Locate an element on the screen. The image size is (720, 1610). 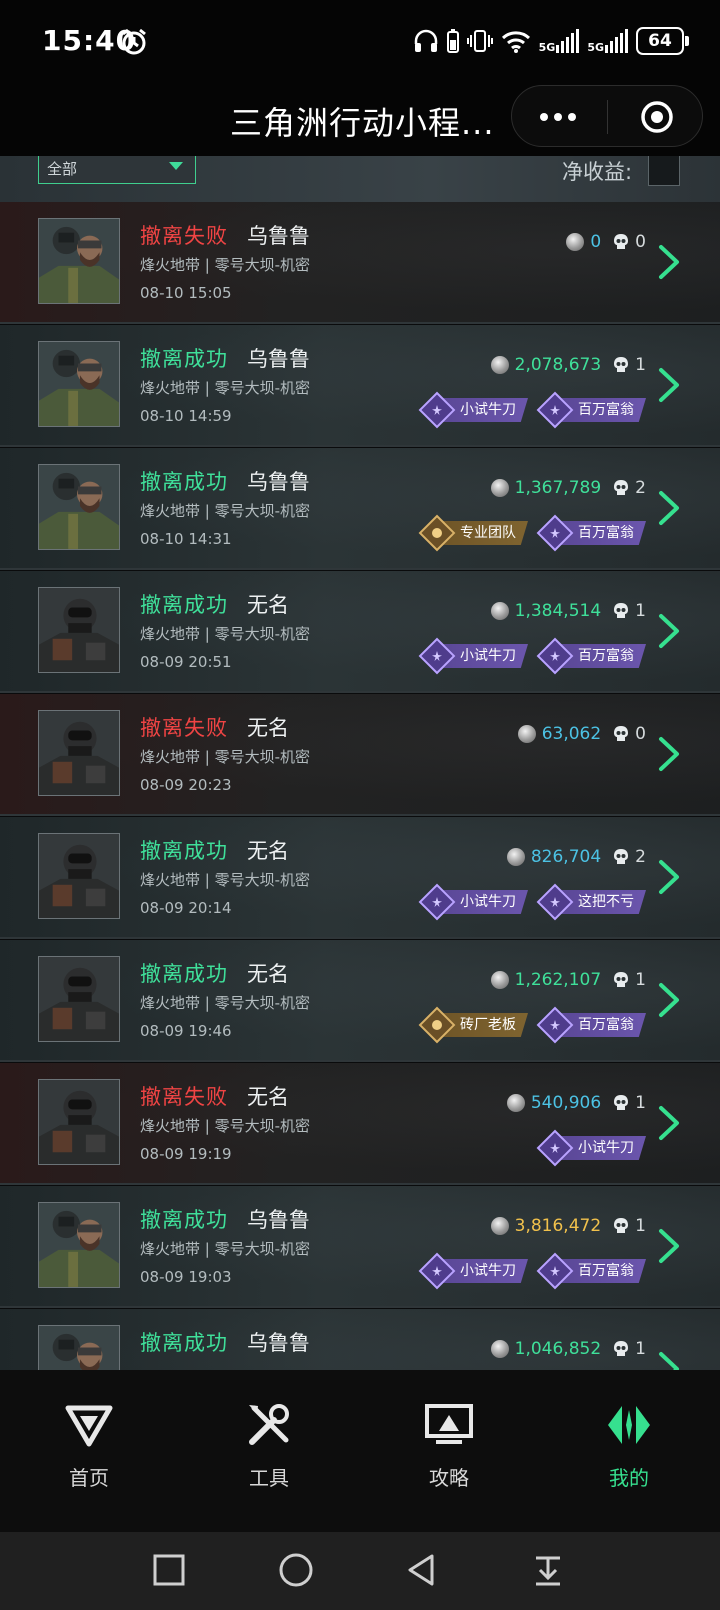
mini-program-capsule is located at coordinates (607, 116).